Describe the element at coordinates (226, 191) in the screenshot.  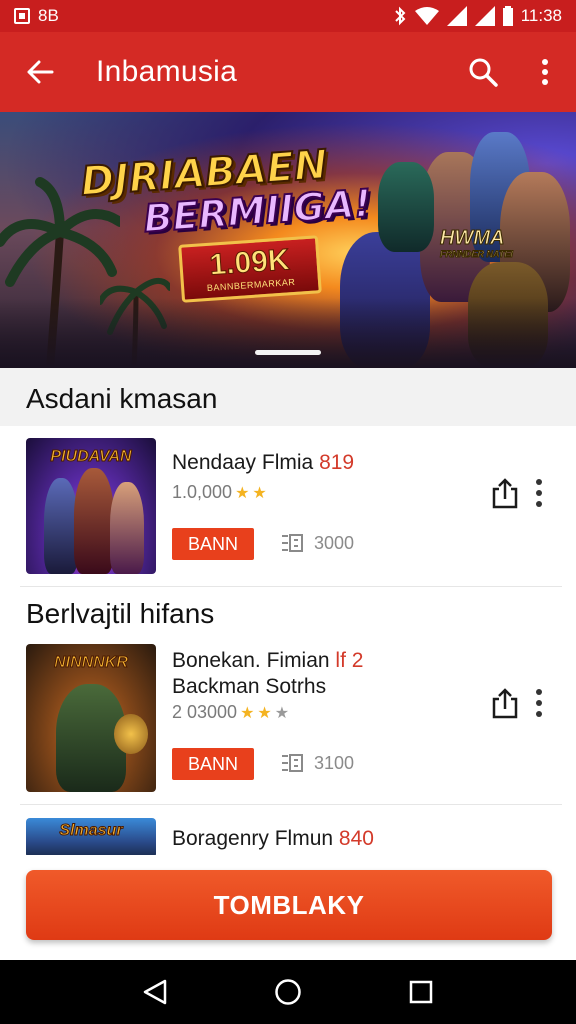
I see `banner-headline: DJRIABAEN BERMIIGA!` at that location.